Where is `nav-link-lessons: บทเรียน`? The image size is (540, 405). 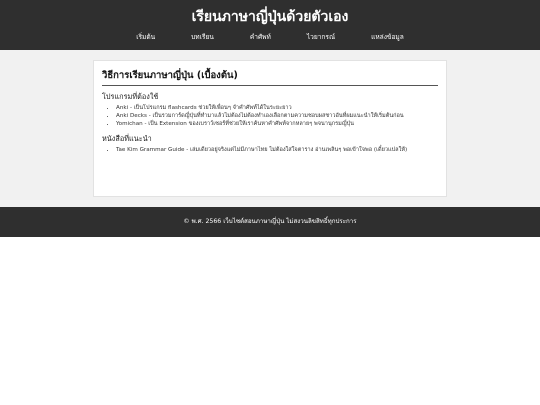 nav-link-lessons: บทเรียน is located at coordinates (202, 37).